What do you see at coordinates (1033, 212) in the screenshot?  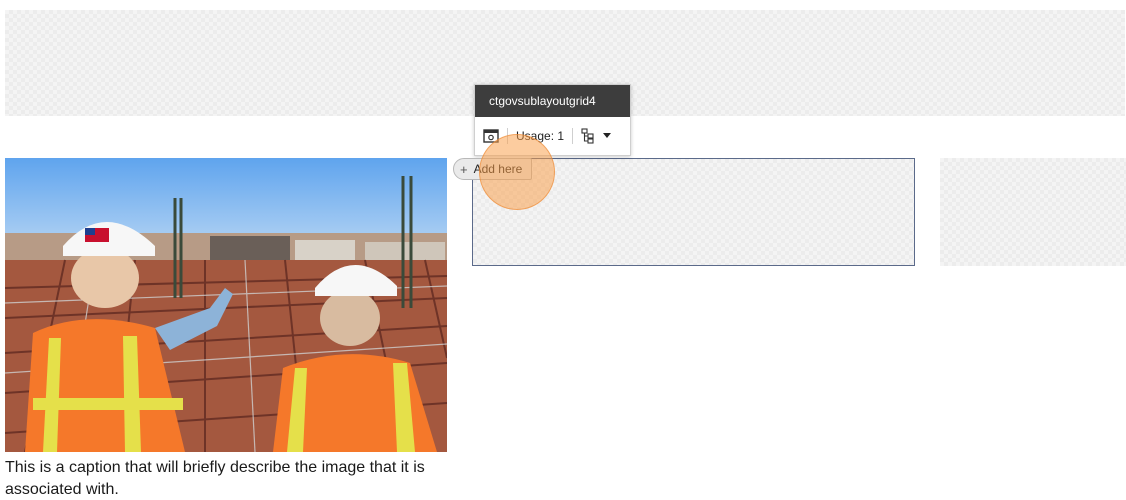 I see `empty-placeholder-right` at bounding box center [1033, 212].